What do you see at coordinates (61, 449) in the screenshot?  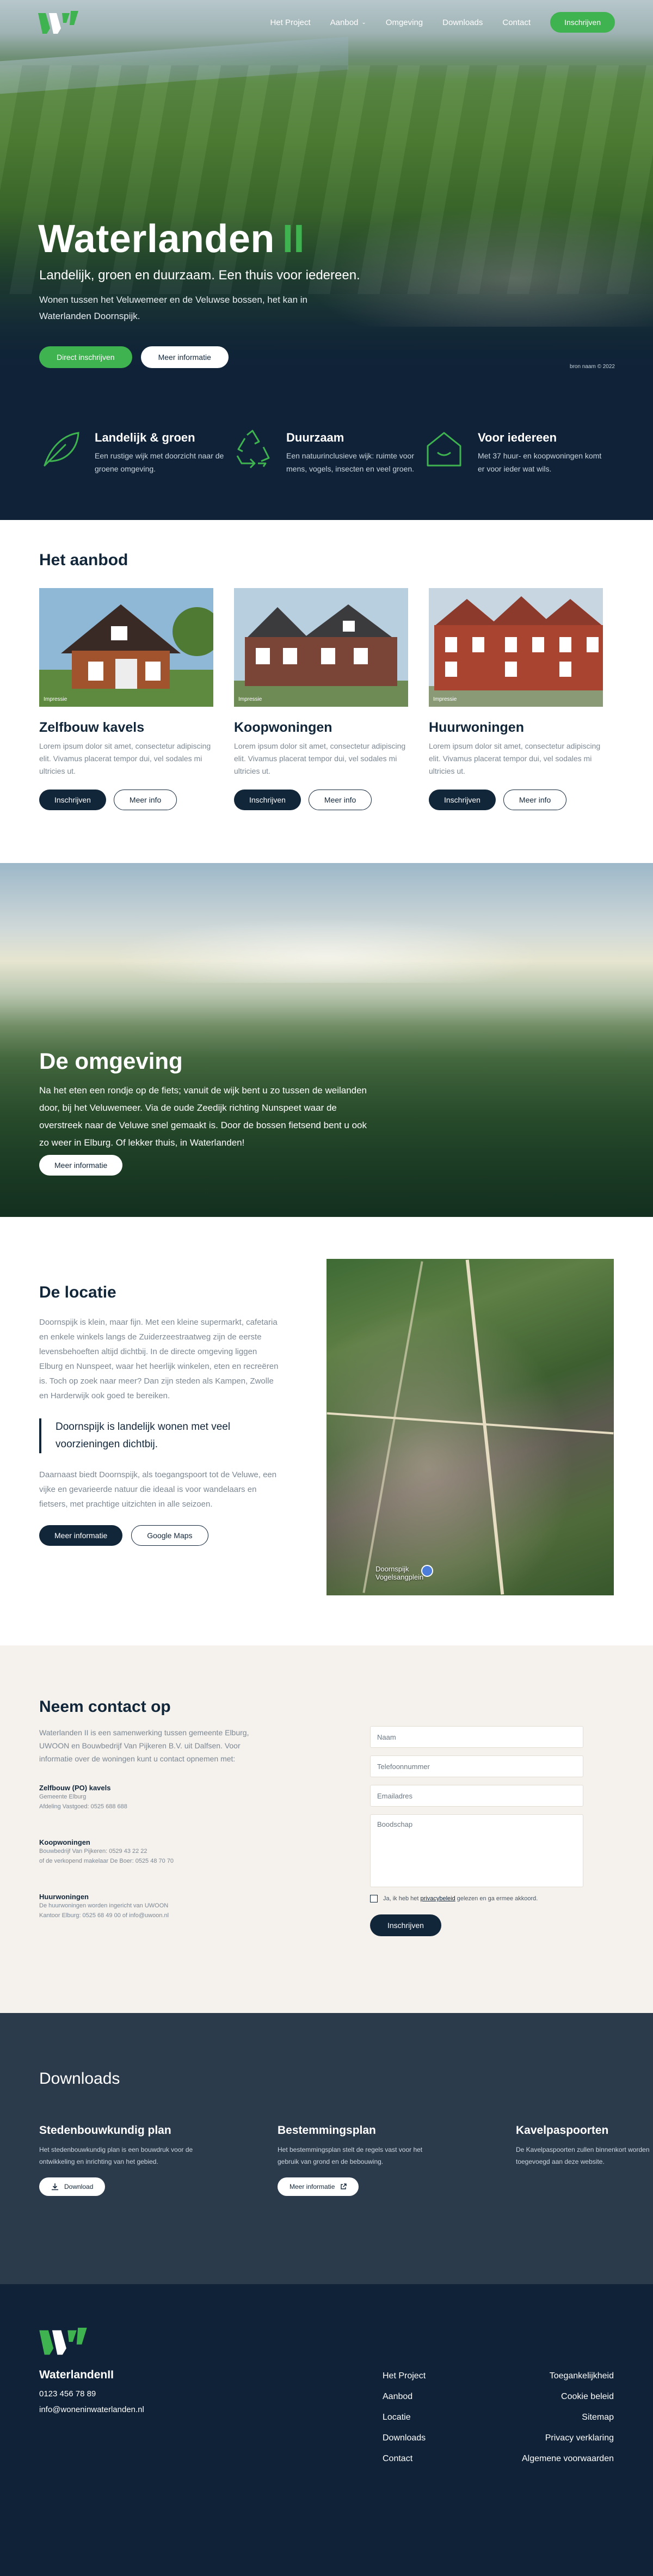 I see `leaf-icon` at bounding box center [61, 449].